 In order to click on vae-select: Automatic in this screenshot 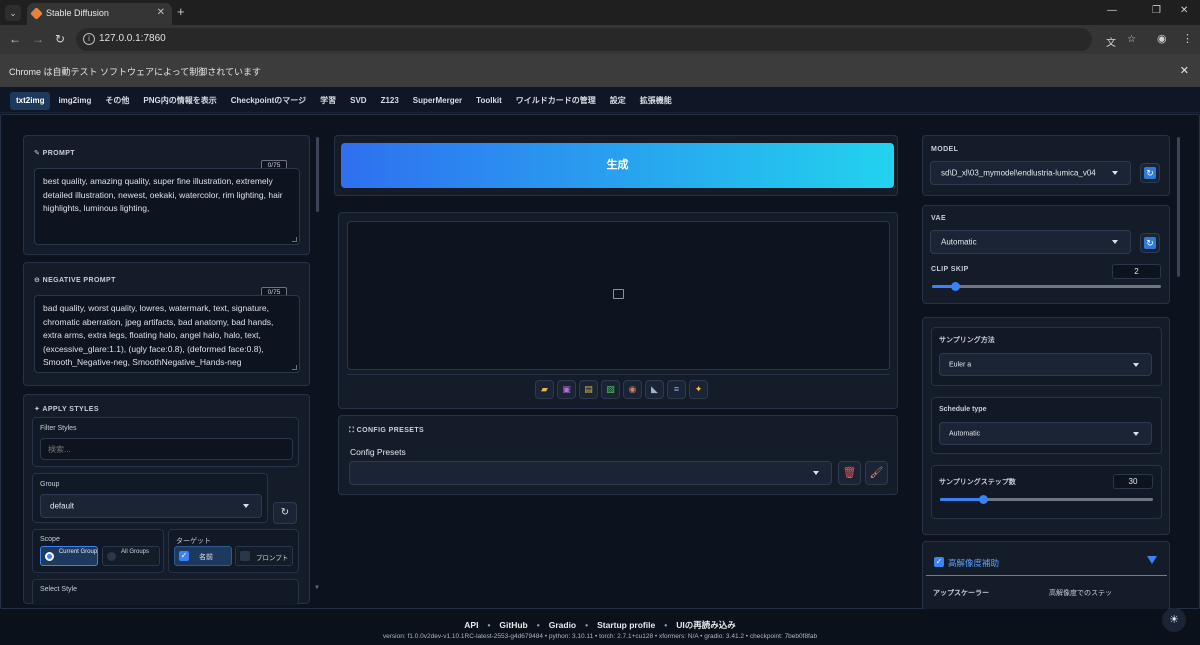, I will do `click(1030, 242)`.